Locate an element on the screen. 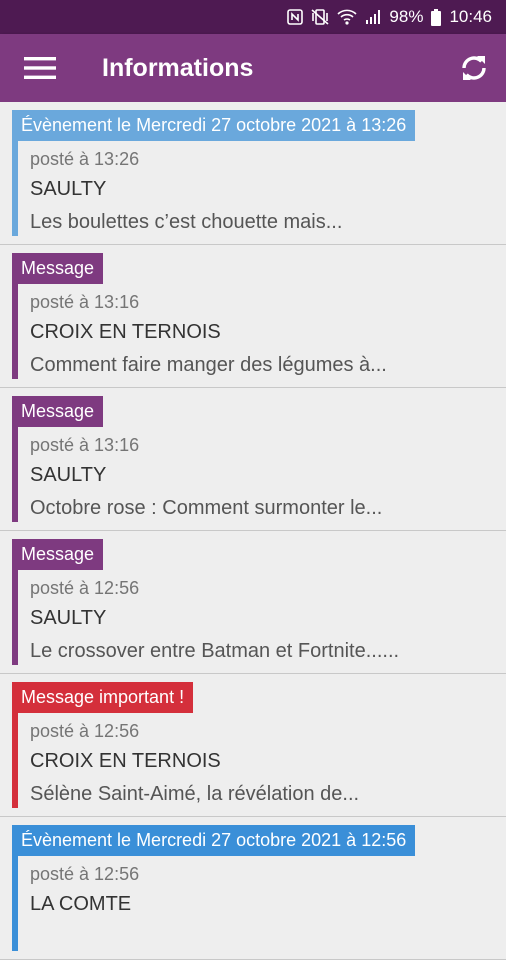  clock: 10:46 is located at coordinates (470, 16).